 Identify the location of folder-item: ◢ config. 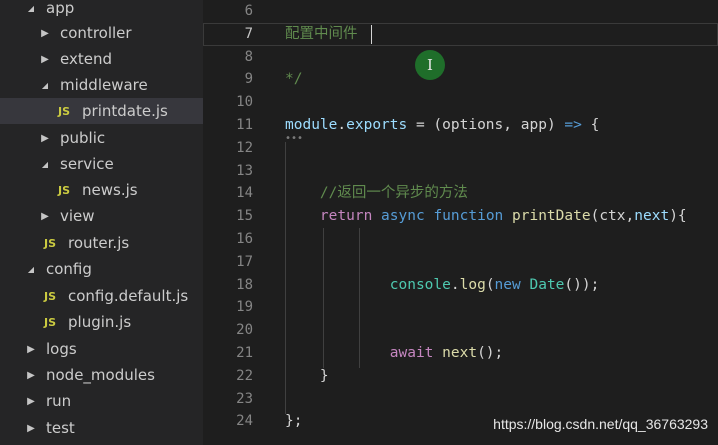
(101, 269).